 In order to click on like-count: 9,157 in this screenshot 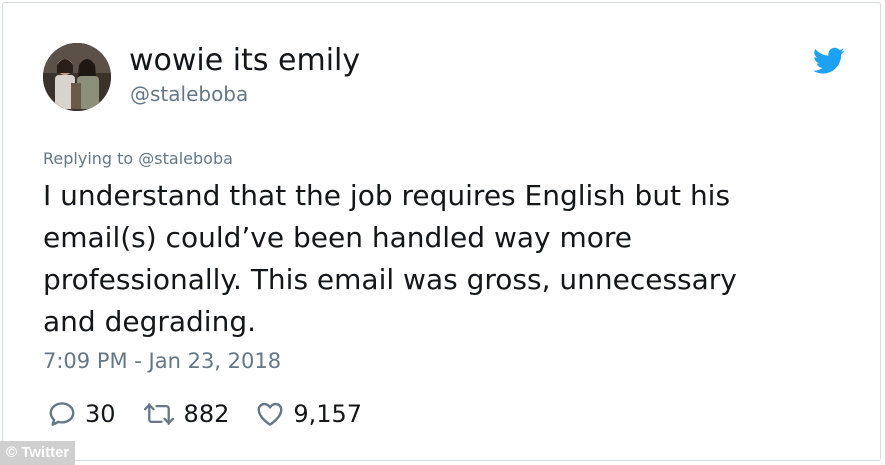, I will do `click(328, 414)`.